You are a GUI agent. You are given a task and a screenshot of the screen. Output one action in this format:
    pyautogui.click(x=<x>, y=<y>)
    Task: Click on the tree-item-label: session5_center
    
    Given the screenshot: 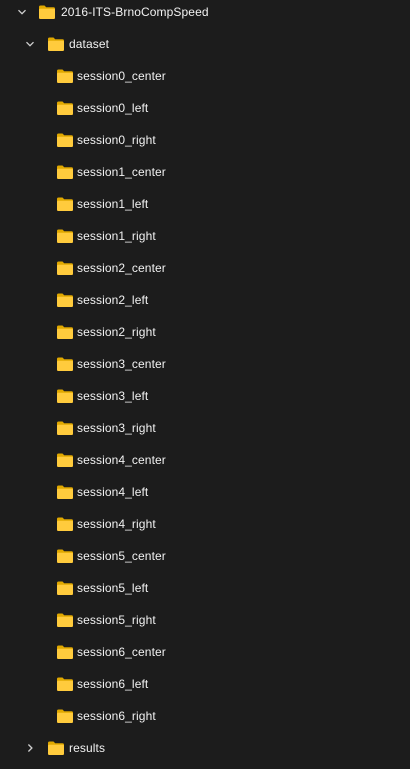 What is the action you would take?
    pyautogui.click(x=121, y=556)
    